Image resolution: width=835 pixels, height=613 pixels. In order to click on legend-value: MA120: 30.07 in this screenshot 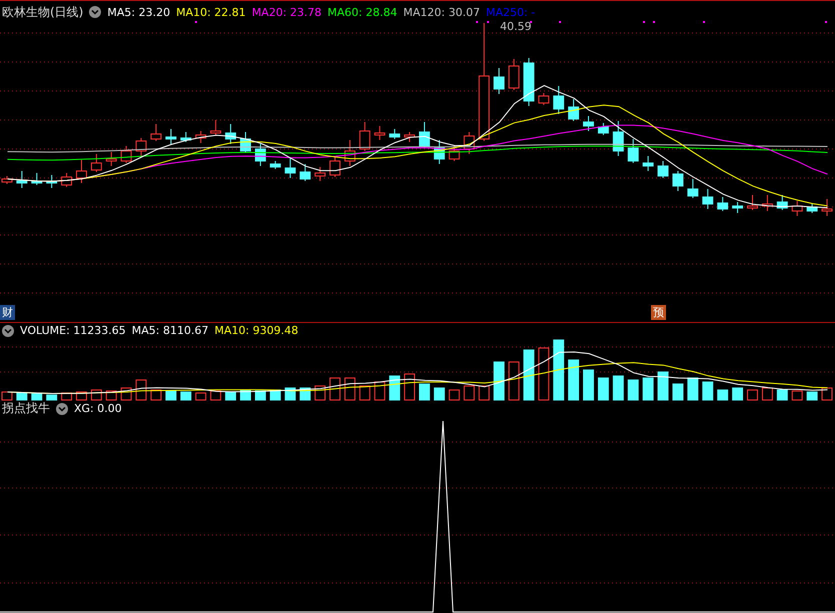, I will do `click(441, 12)`.